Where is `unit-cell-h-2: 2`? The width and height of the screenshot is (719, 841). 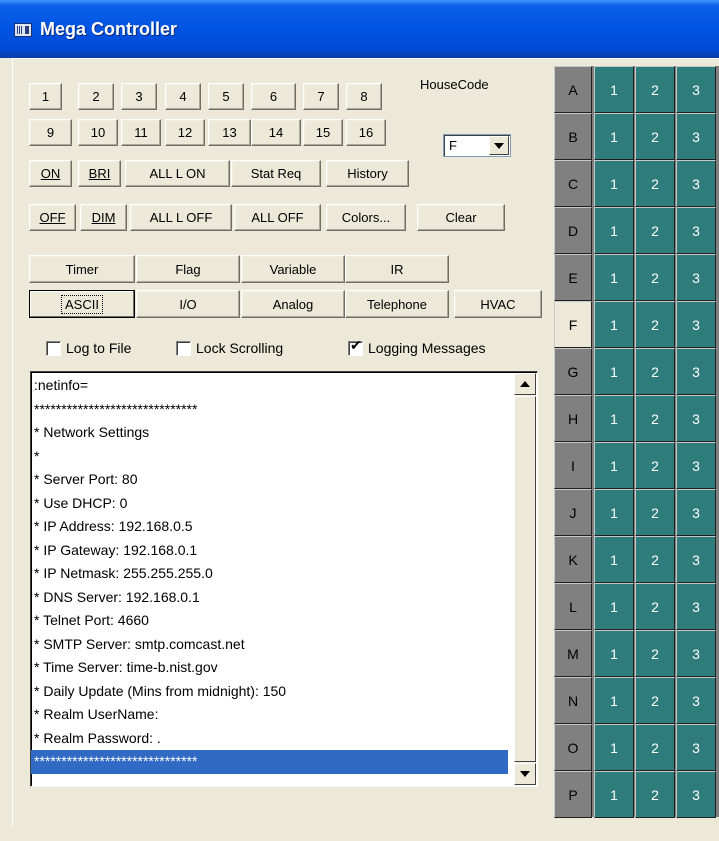
unit-cell-h-2: 2 is located at coordinates (655, 418).